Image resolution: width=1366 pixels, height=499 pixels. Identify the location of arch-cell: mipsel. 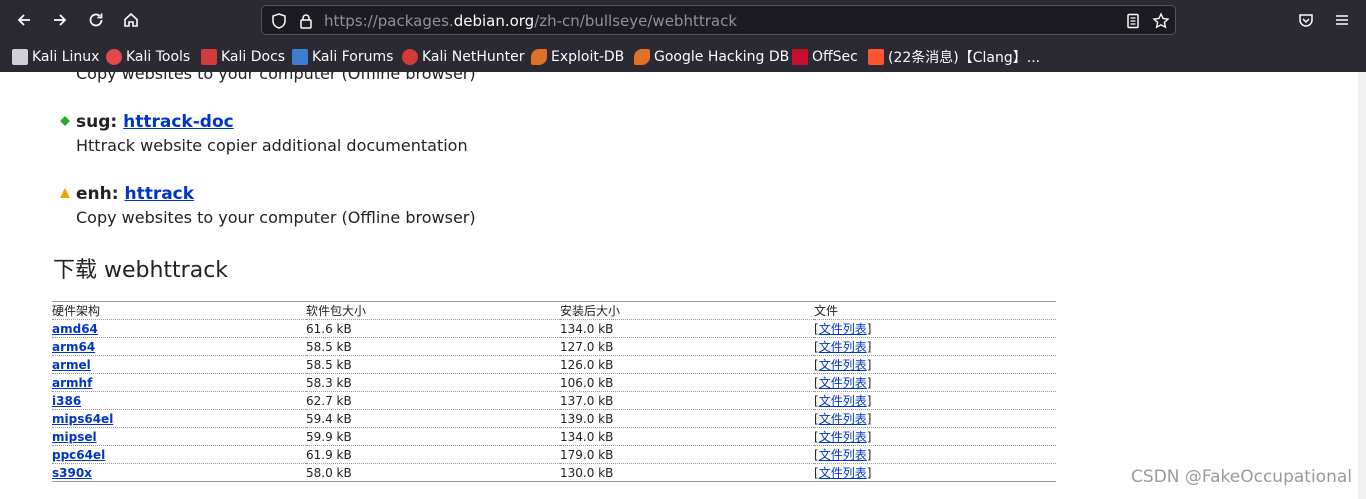
(179, 436).